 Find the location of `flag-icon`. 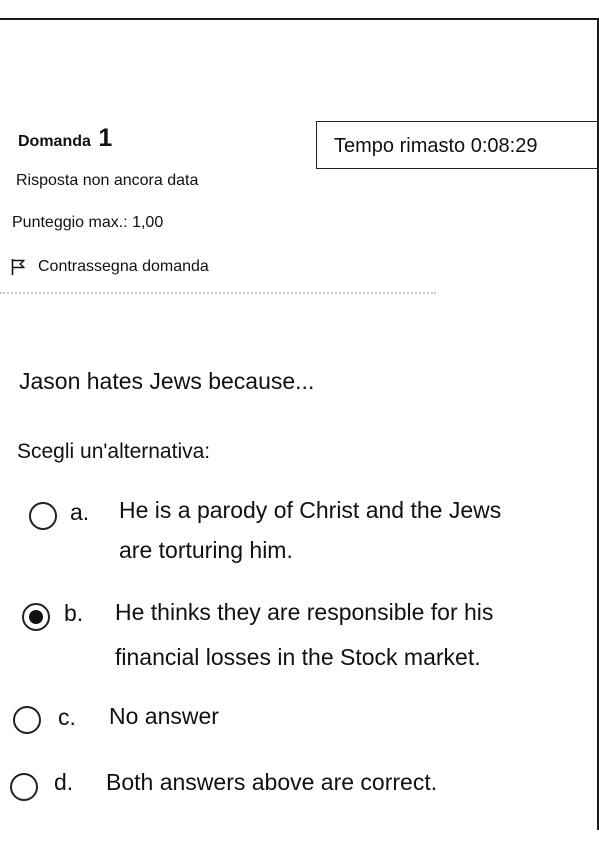

flag-icon is located at coordinates (18, 267).